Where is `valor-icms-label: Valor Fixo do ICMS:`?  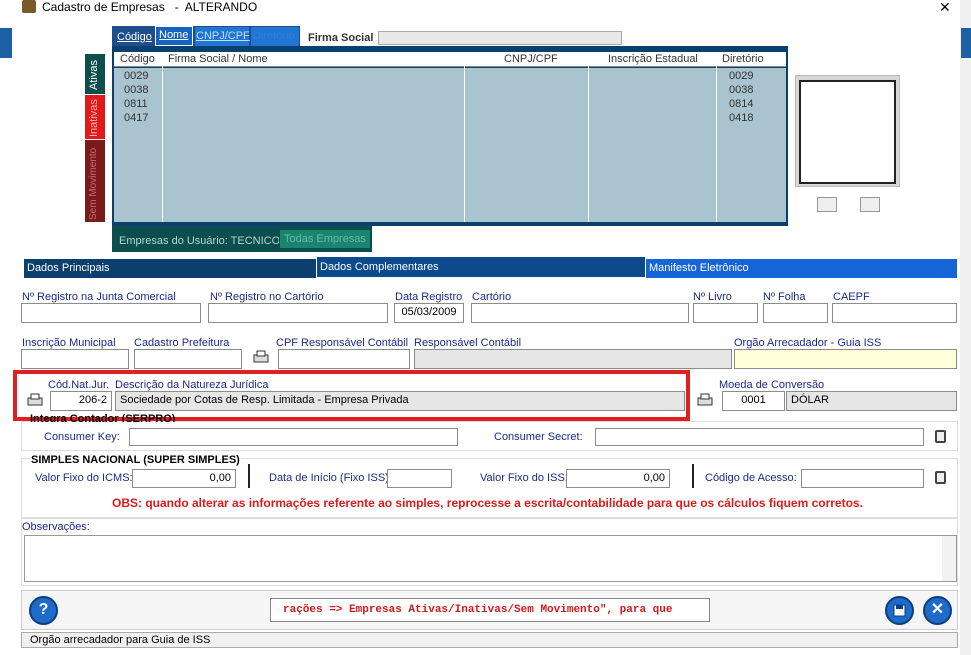
valor-icms-label: Valor Fixo do ICMS: is located at coordinates (84, 478).